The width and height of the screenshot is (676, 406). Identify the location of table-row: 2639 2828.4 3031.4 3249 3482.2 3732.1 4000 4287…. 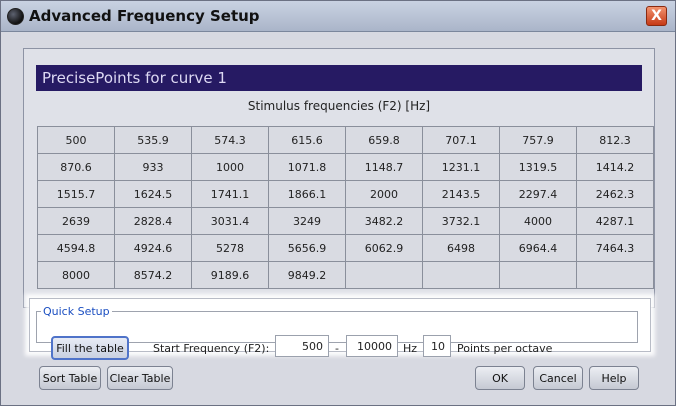
(345, 221).